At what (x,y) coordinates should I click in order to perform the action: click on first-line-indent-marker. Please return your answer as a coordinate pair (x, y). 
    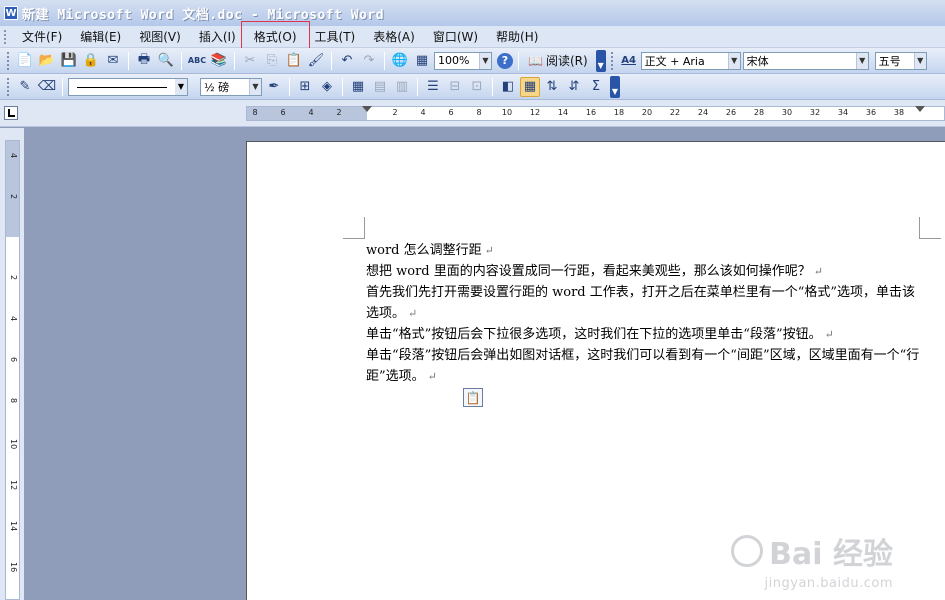
    Looking at the image, I should click on (367, 109).